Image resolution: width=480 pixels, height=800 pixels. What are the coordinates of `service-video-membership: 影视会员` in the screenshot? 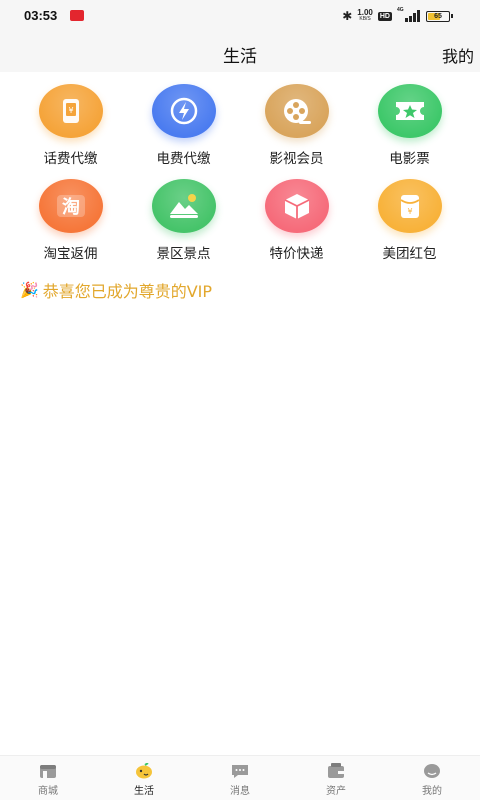 It's located at (296, 131).